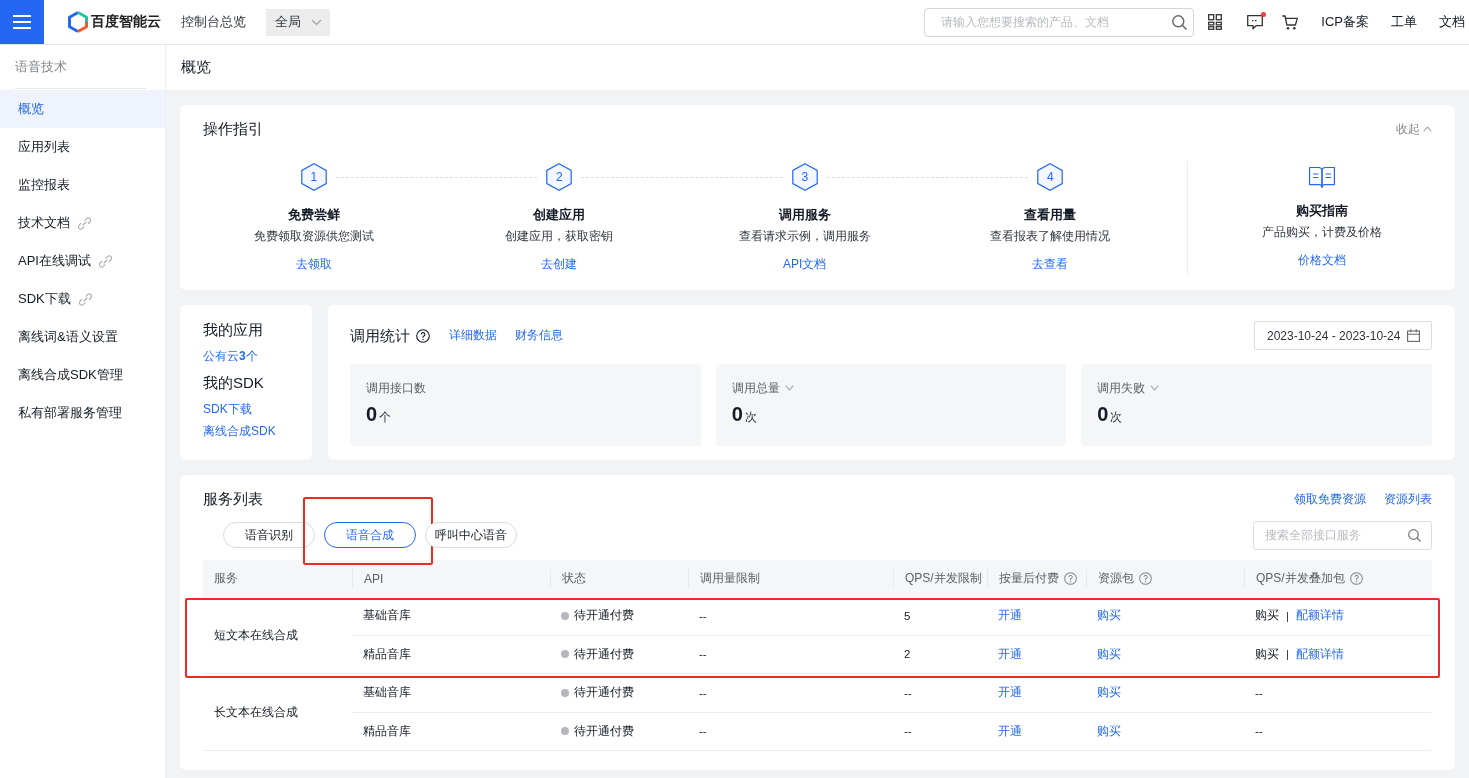 This screenshot has height=778, width=1469. What do you see at coordinates (1408, 499) in the screenshot?
I see `resource-link: 资源列表` at bounding box center [1408, 499].